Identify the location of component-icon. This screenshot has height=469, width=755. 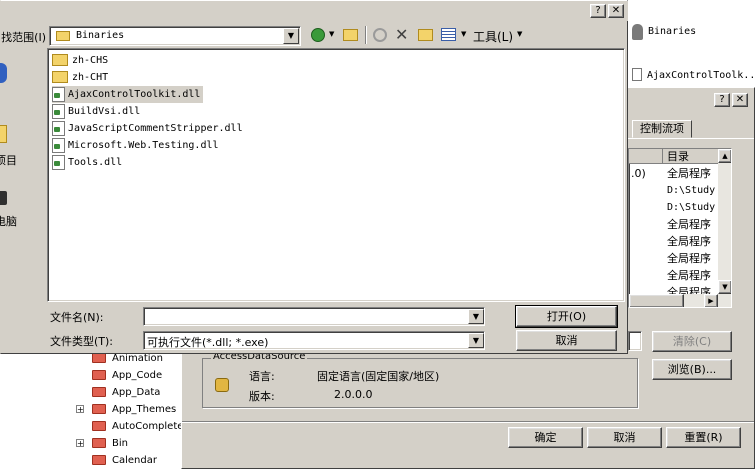
(222, 385).